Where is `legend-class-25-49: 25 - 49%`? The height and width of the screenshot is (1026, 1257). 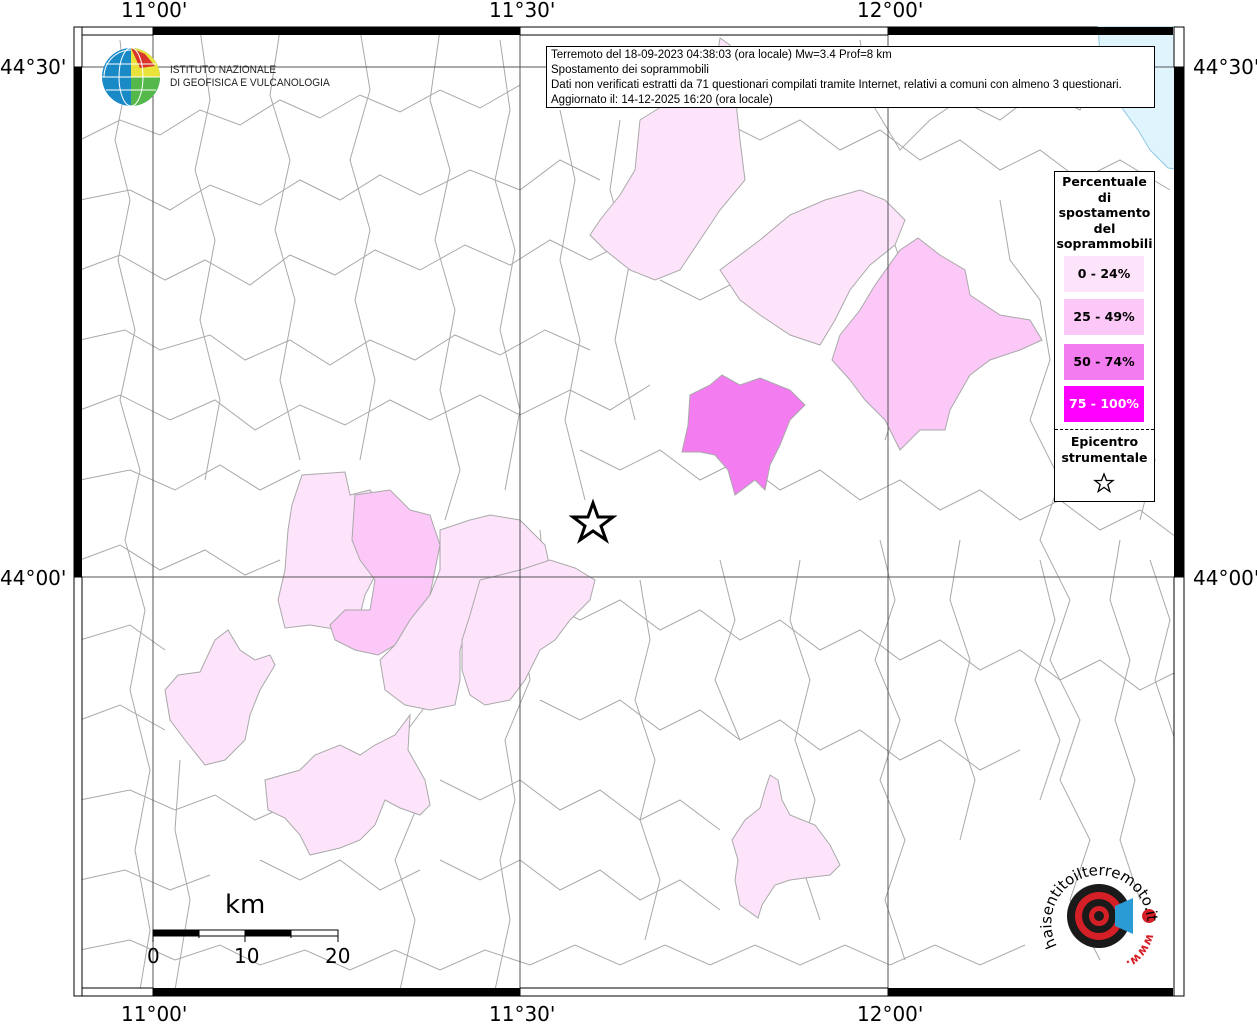 legend-class-25-49: 25 - 49% is located at coordinates (1104, 317).